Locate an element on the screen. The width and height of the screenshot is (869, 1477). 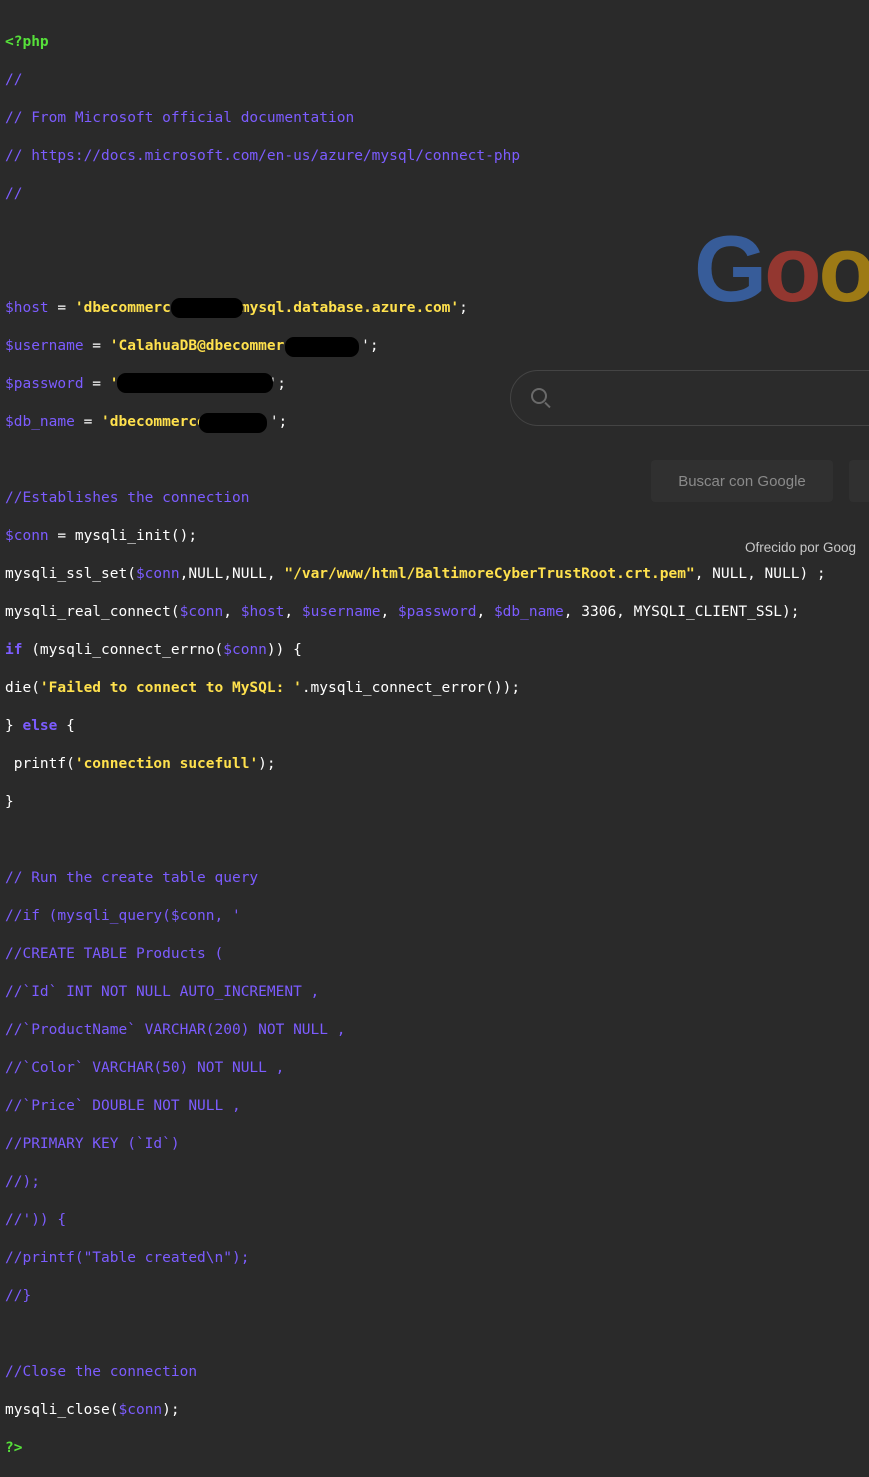
code-token: //`Color` VARCHAR(50) NOT NULL , is located at coordinates (145, 1068).